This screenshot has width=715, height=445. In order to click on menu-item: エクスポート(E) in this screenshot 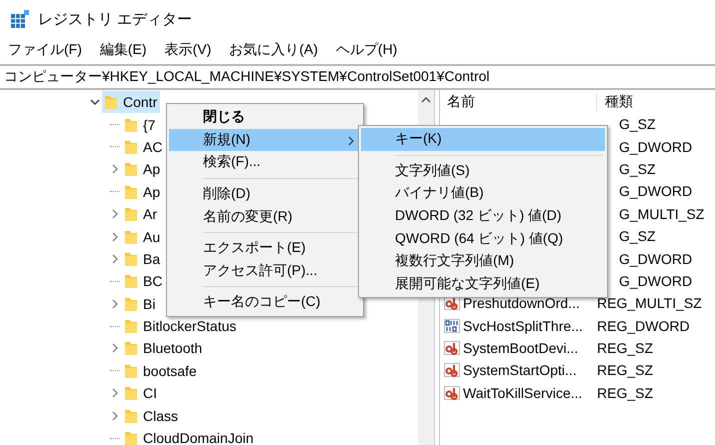, I will do `click(265, 248)`.